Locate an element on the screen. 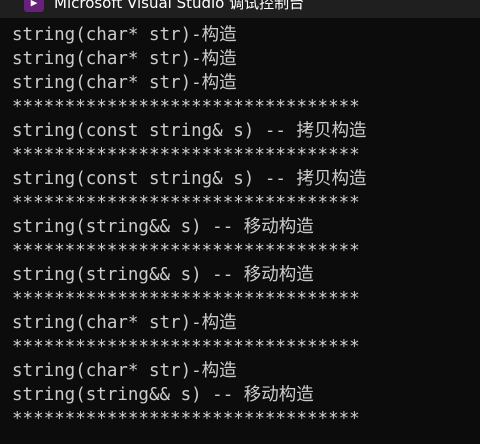 This screenshot has width=480, height=444. visual-studio-icon: ▶ is located at coordinates (34, 6).